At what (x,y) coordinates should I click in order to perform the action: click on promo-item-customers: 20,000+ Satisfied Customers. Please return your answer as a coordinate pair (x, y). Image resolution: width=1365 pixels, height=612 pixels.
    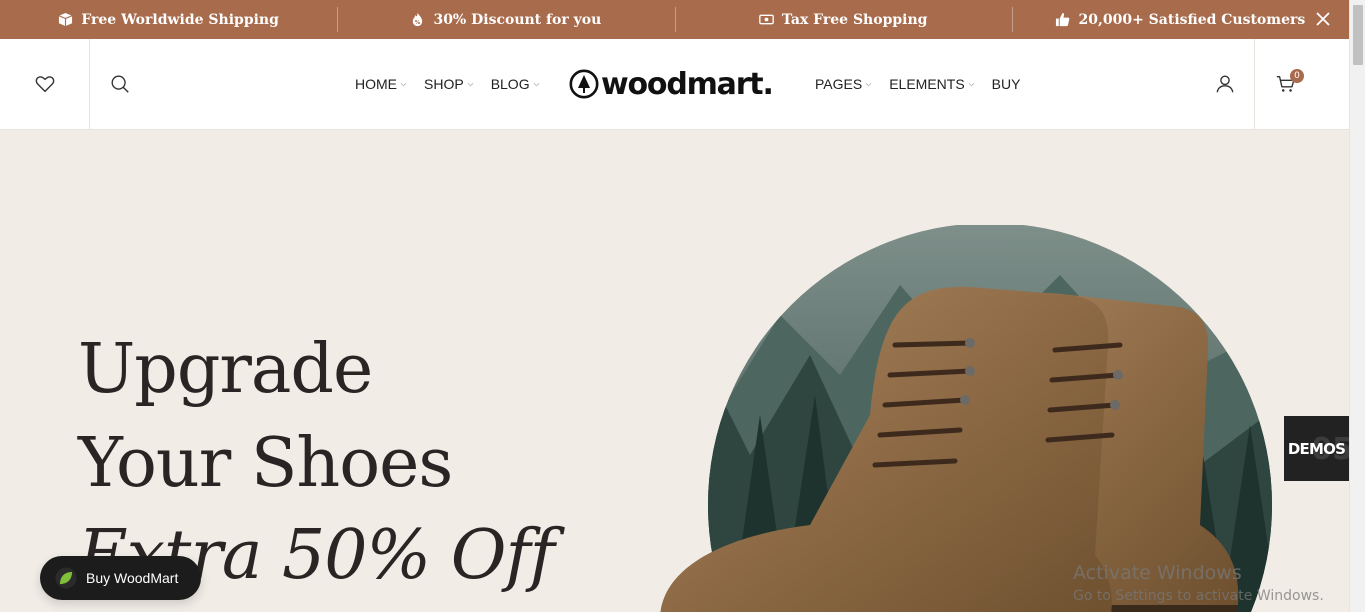
    Looking at the image, I should click on (1180, 19).